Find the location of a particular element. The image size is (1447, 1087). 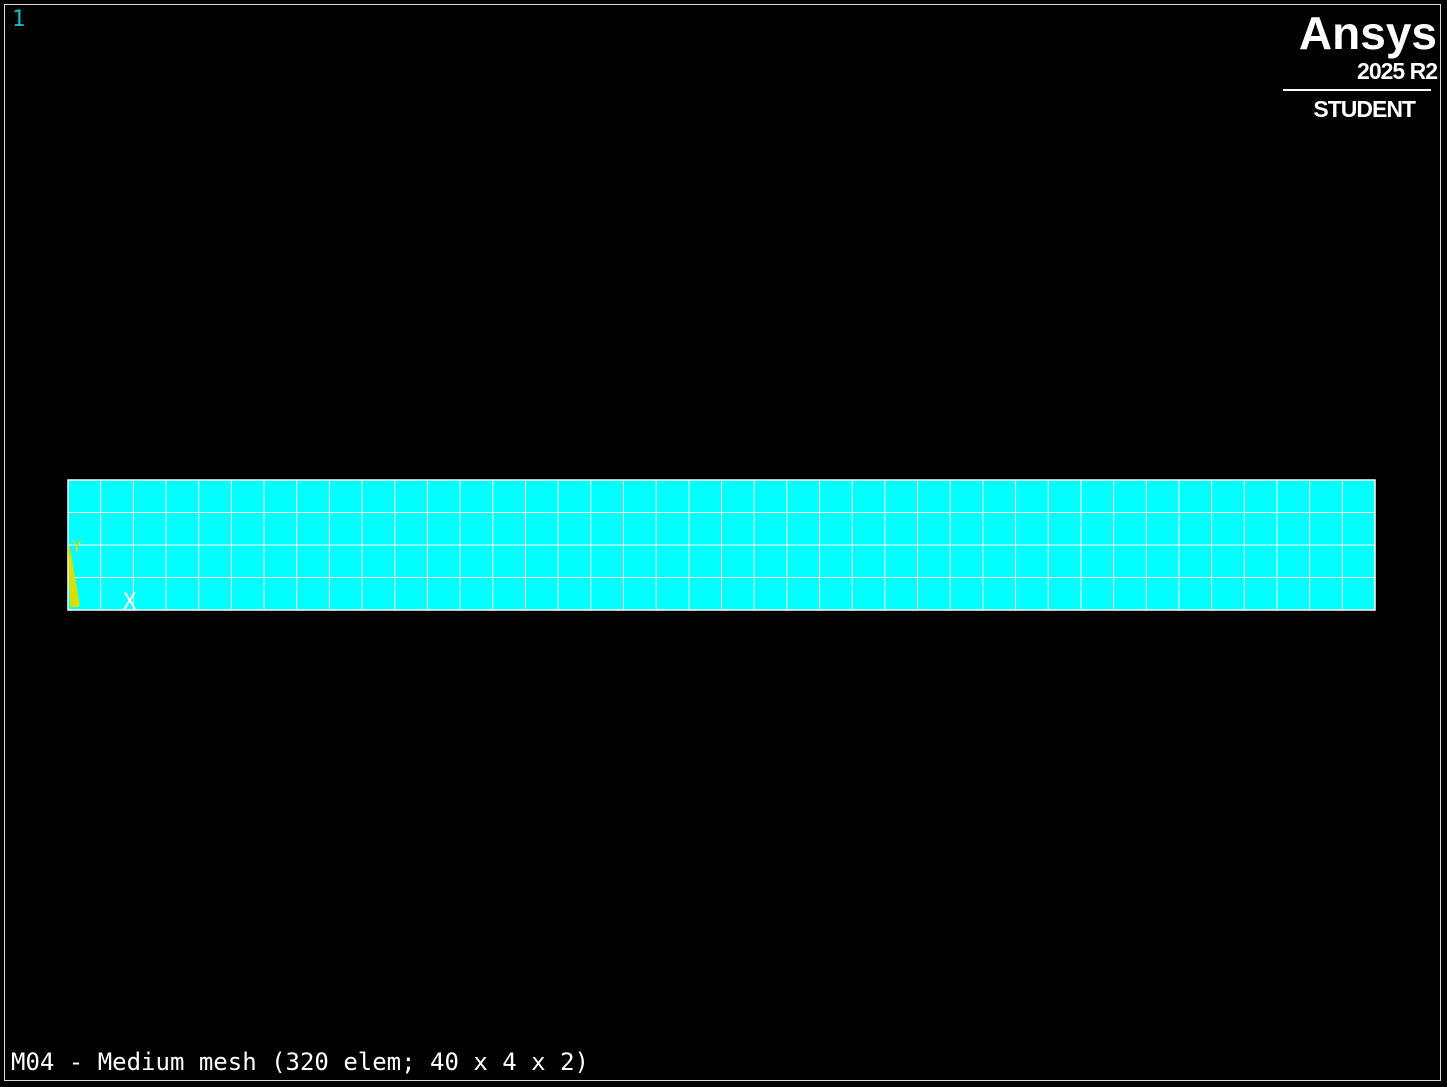

plot-title: M04 - Medium mesh (320 elem; 40 x 4 x 2) is located at coordinates (300, 1062).